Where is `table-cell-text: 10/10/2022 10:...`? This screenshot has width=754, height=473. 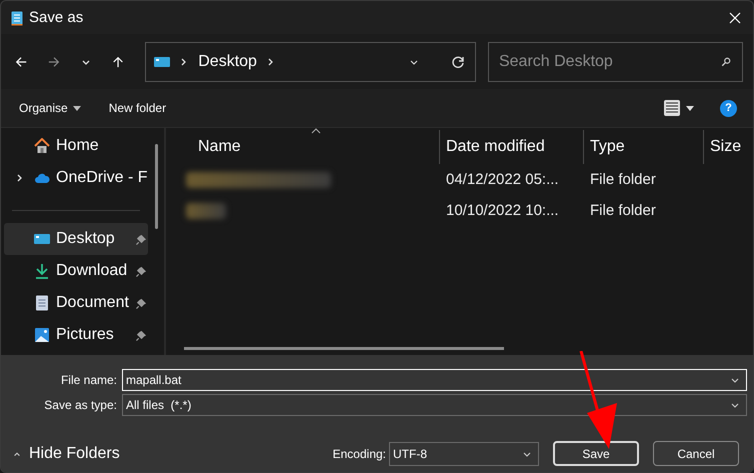
table-cell-text: 10/10/2022 10:... is located at coordinates (502, 210).